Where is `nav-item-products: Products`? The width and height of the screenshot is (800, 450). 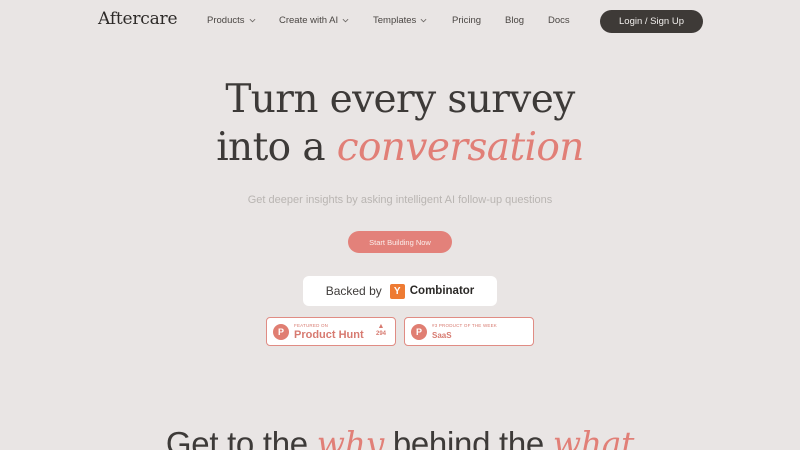
nav-item-products: Products is located at coordinates (231, 20).